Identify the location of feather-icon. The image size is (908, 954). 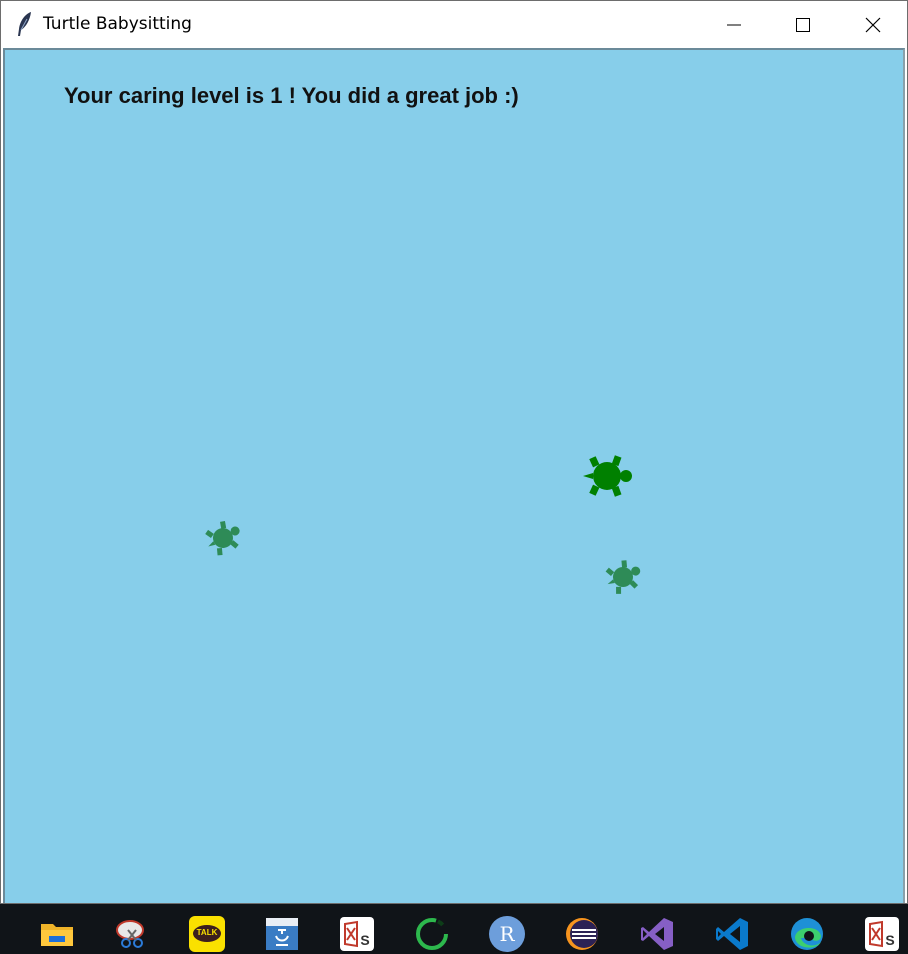
(24, 24).